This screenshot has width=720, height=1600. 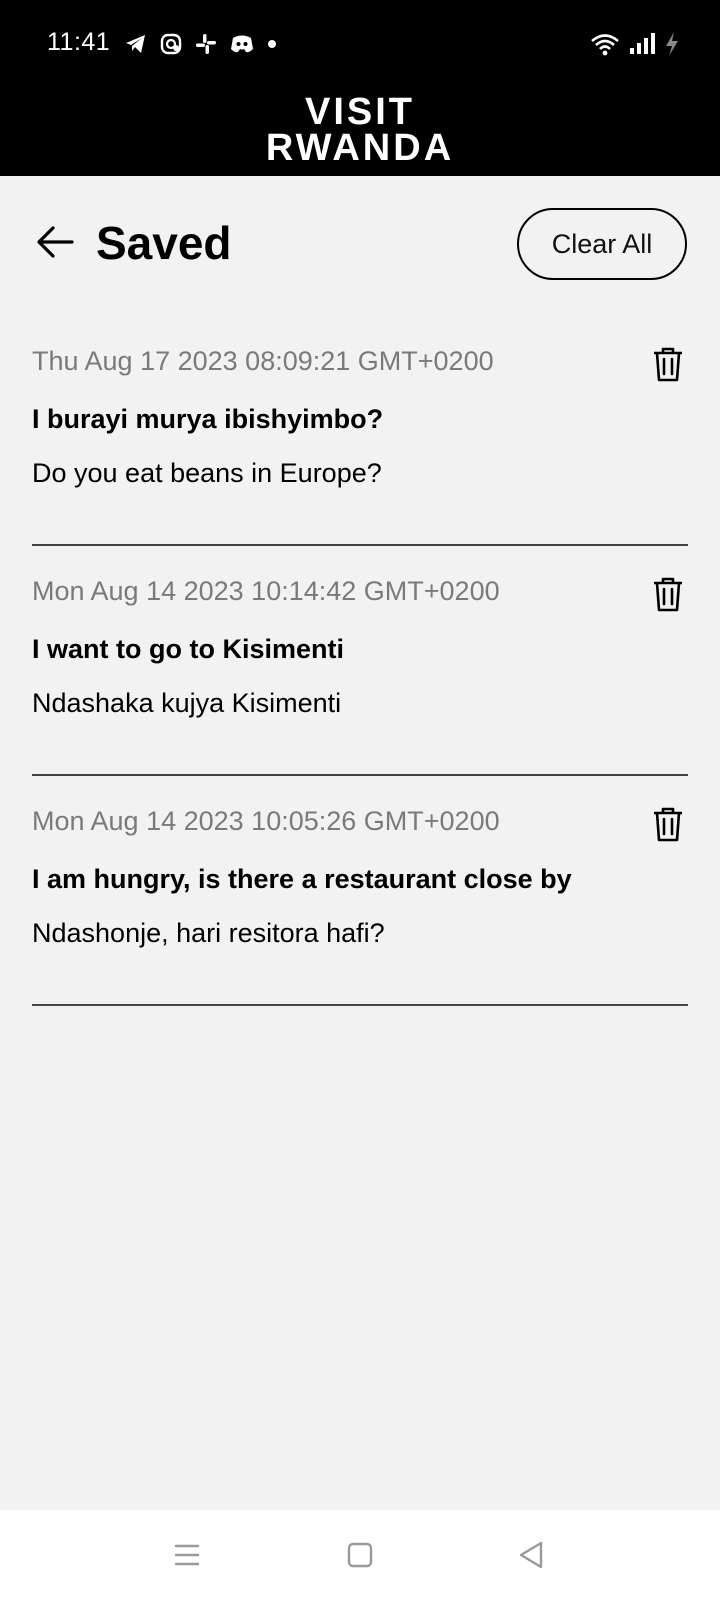 What do you see at coordinates (136, 44) in the screenshot?
I see `telegram-icon` at bounding box center [136, 44].